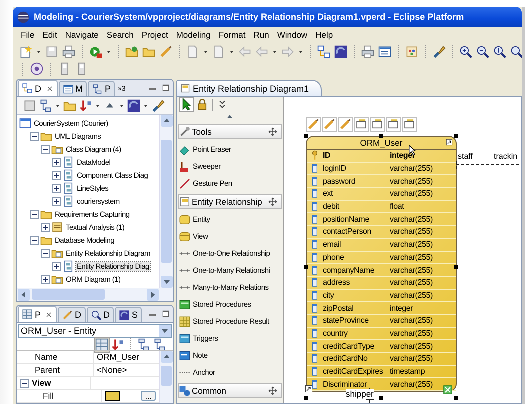 This screenshot has width=527, height=404. What do you see at coordinates (360, 394) in the screenshot?
I see `connector-label: shipper` at bounding box center [360, 394].